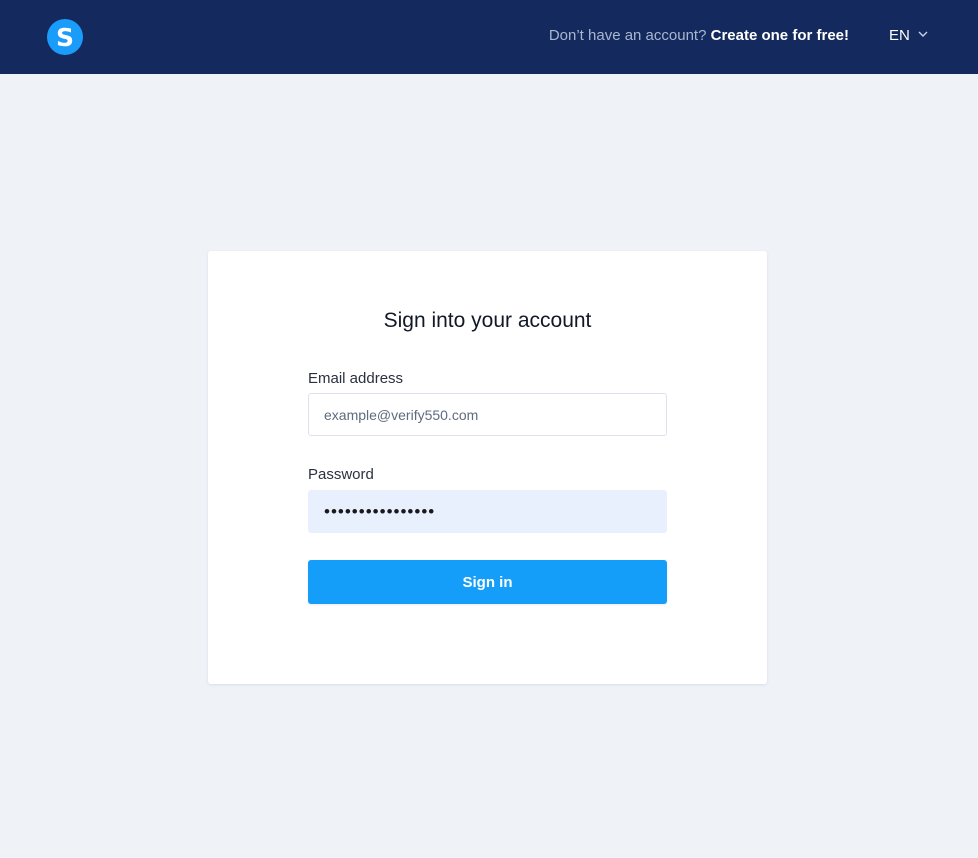 This screenshot has width=978, height=858. Describe the element at coordinates (341, 474) in the screenshot. I see `password-label: Password` at that location.